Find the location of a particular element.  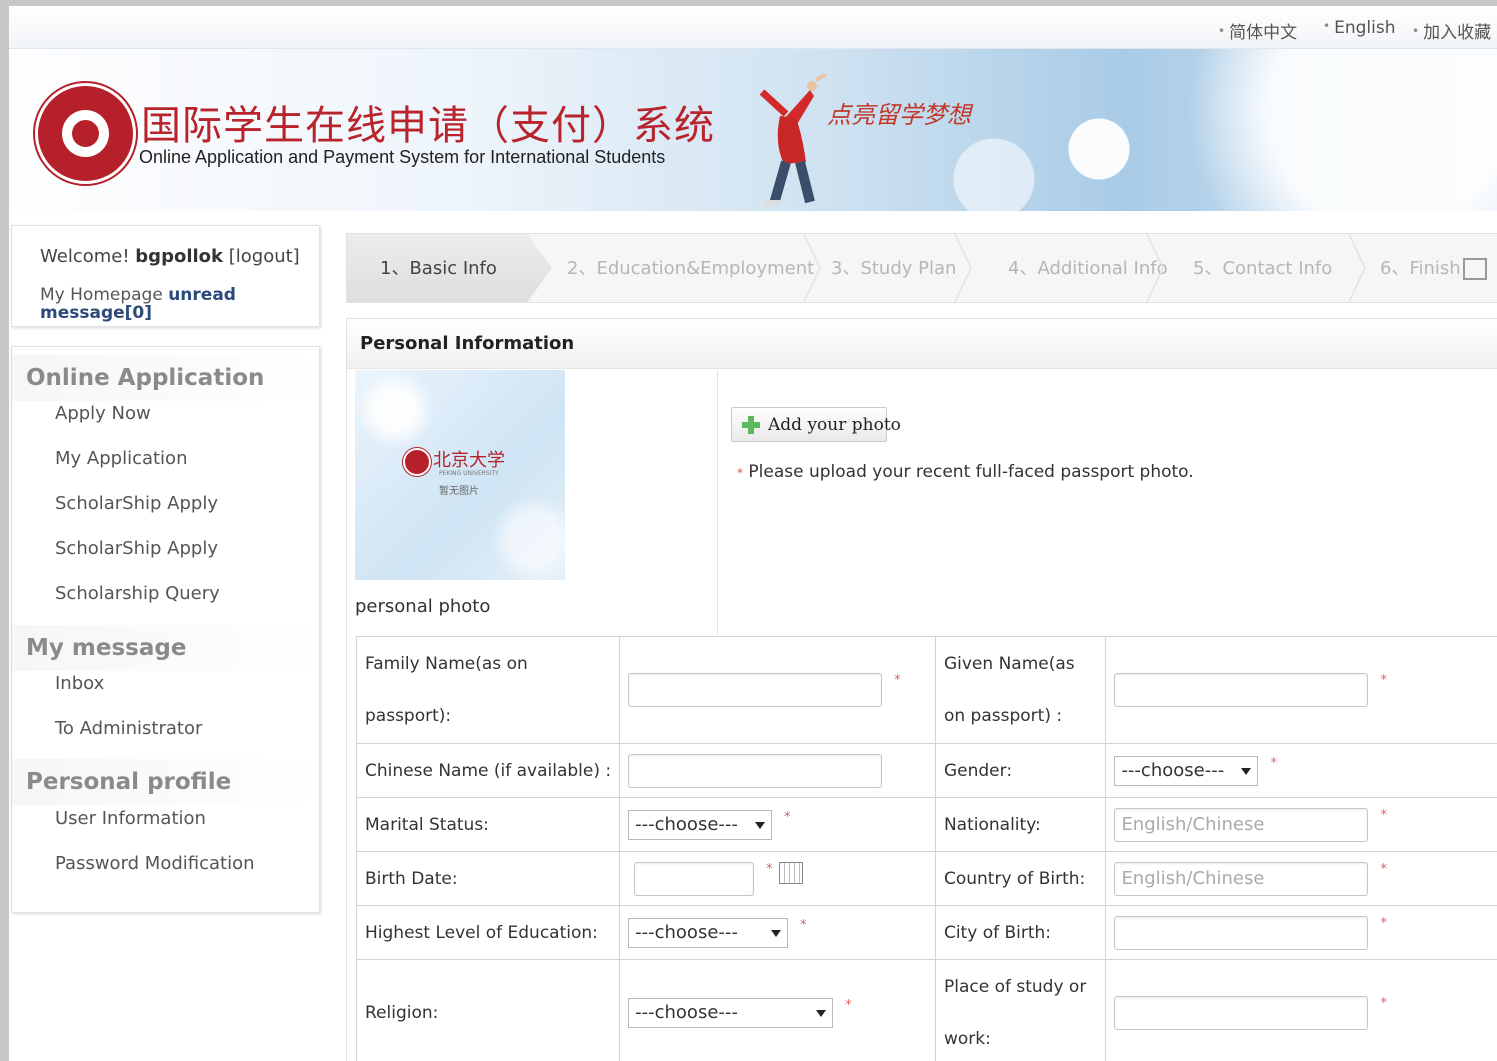

personal-photo-placeholder: 北京大学 PEKING UNIVERSITY 暂无图片 is located at coordinates (460, 475).